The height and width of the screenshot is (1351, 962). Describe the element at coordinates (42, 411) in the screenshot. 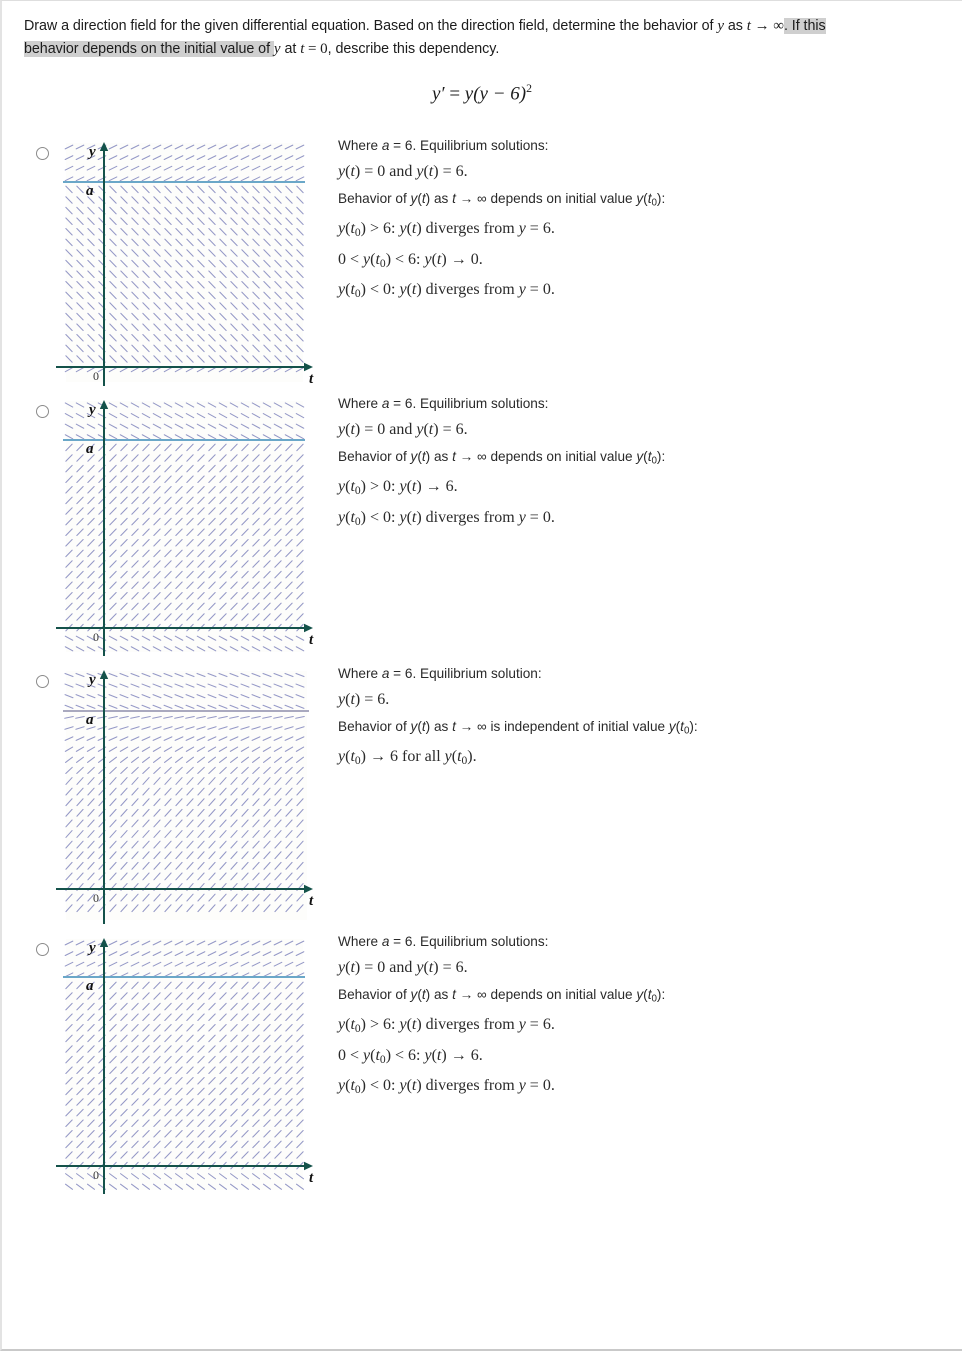

I see `radio-button-b` at that location.